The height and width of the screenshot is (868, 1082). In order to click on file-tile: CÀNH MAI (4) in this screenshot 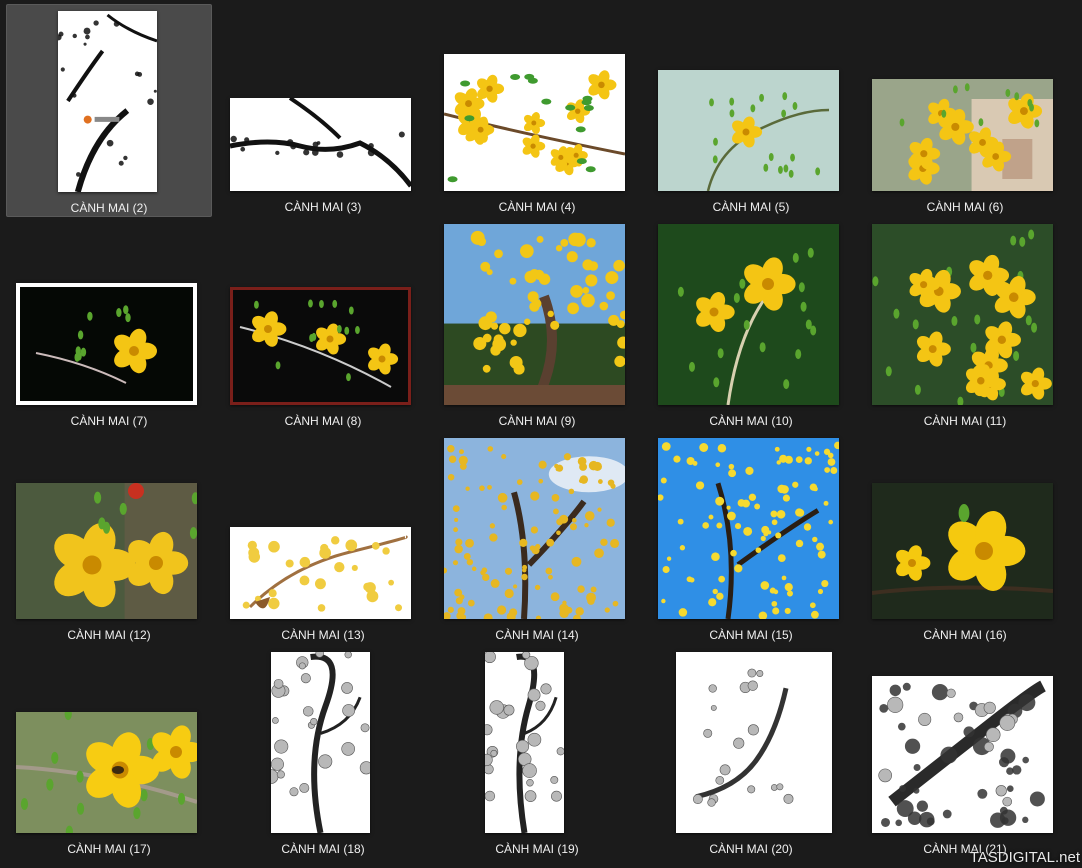, I will do `click(537, 110)`.